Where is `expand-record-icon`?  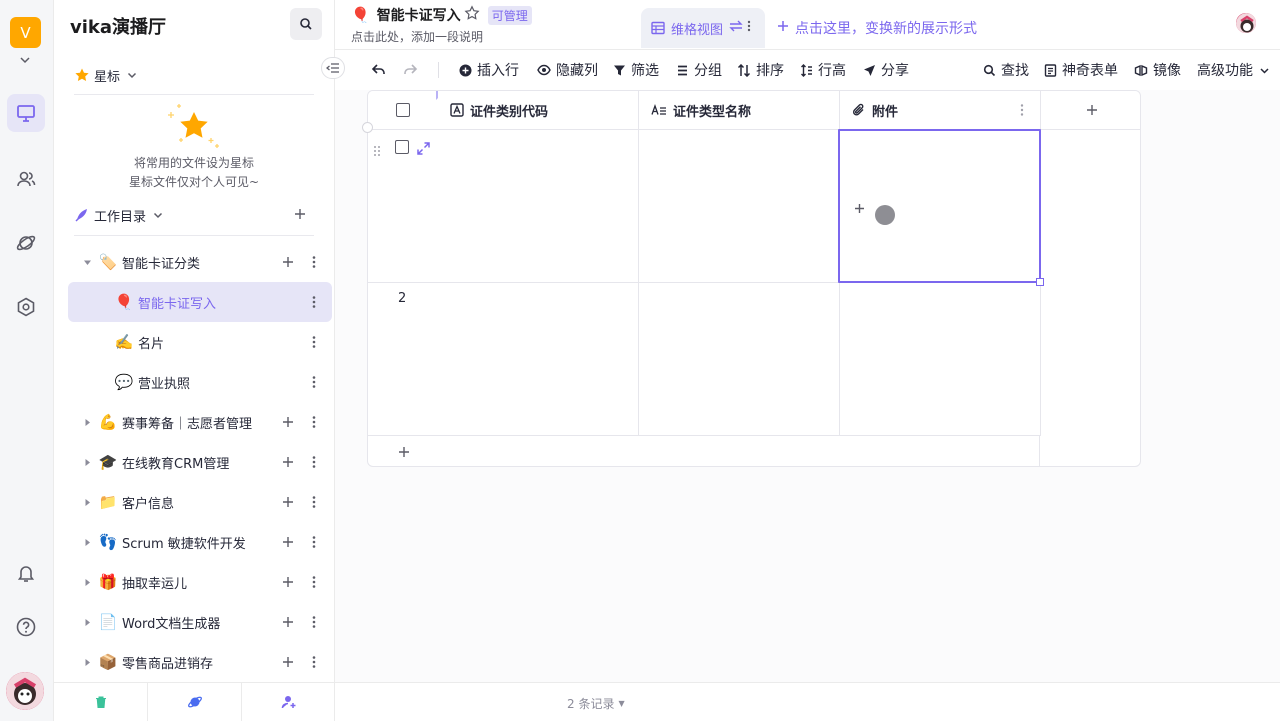 expand-record-icon is located at coordinates (423, 149).